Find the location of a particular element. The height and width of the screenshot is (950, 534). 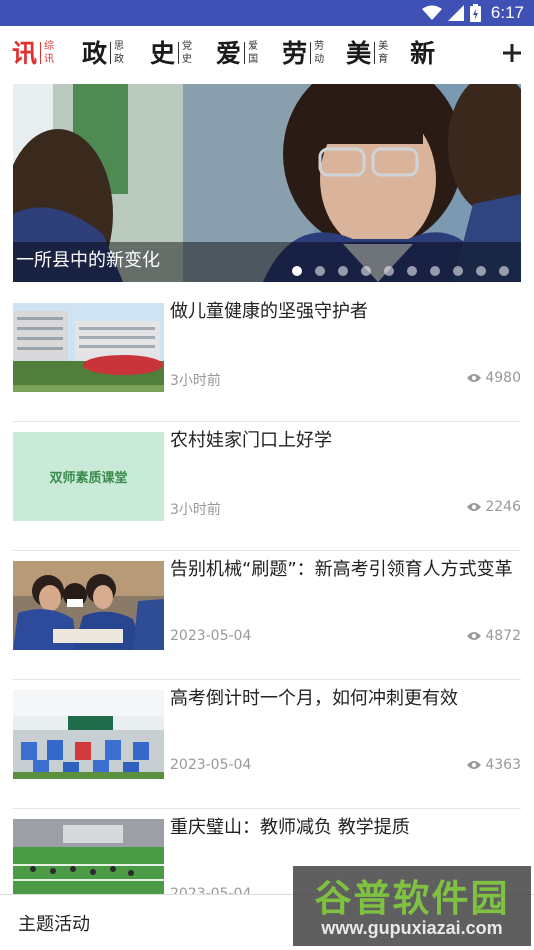

tab-main-label: 政 is located at coordinates (95, 53).